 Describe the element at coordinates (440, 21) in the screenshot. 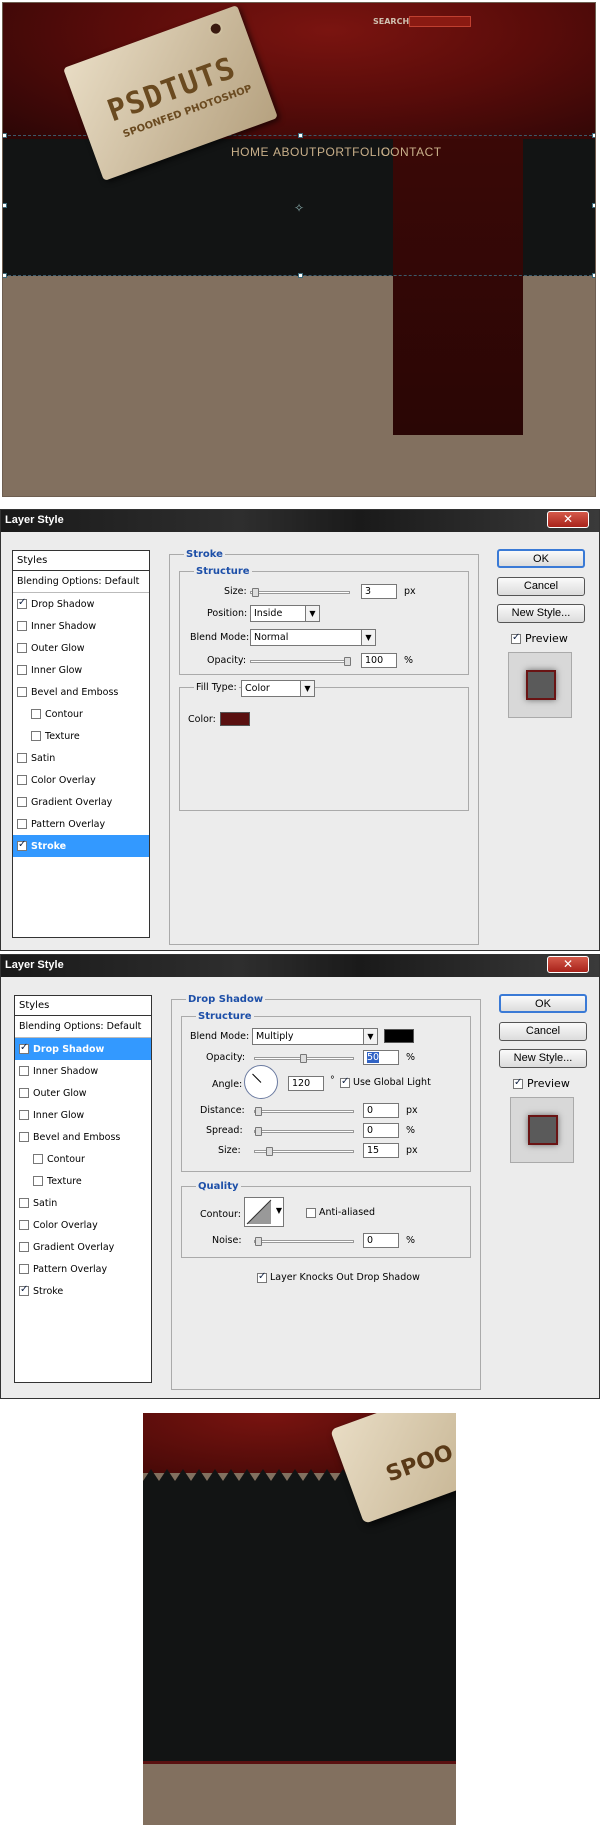

I see `search-input` at that location.